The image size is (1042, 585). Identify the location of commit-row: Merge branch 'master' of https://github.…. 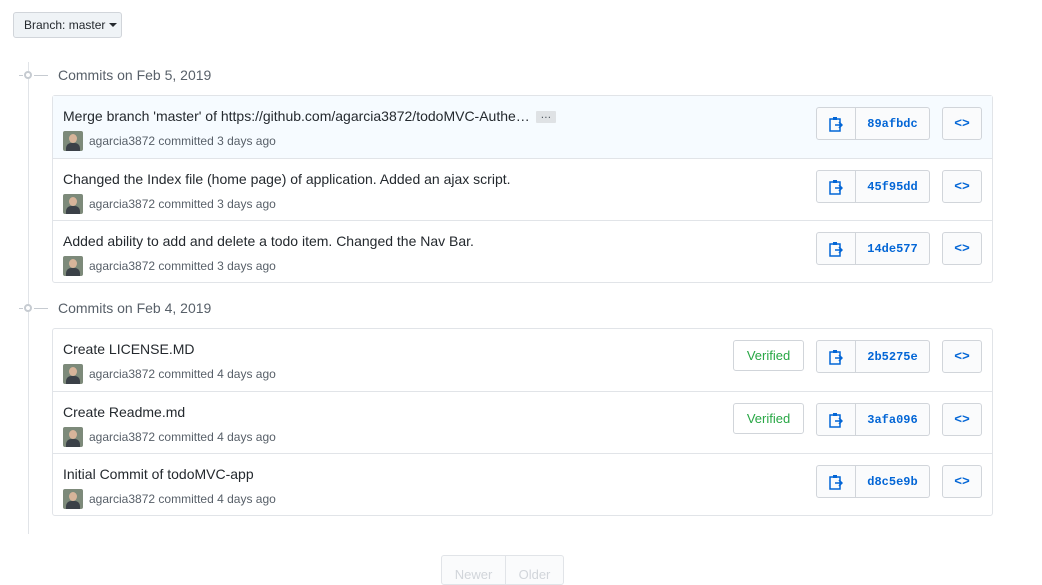
(522, 127).